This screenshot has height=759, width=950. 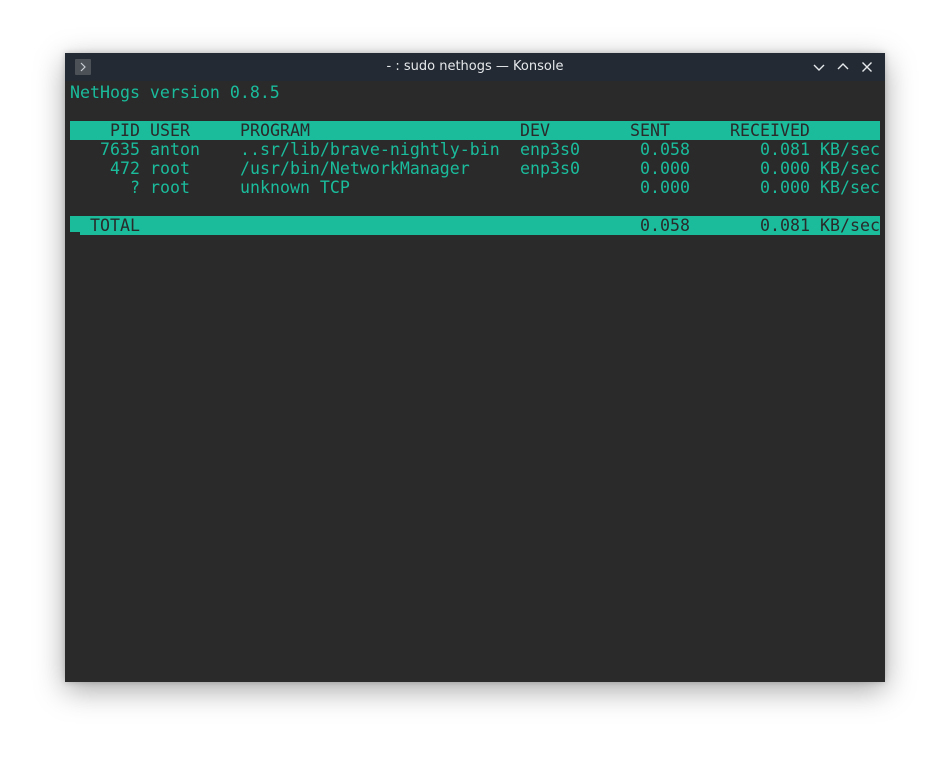 I want to click on row-sent: 0.058, so click(x=665, y=149).